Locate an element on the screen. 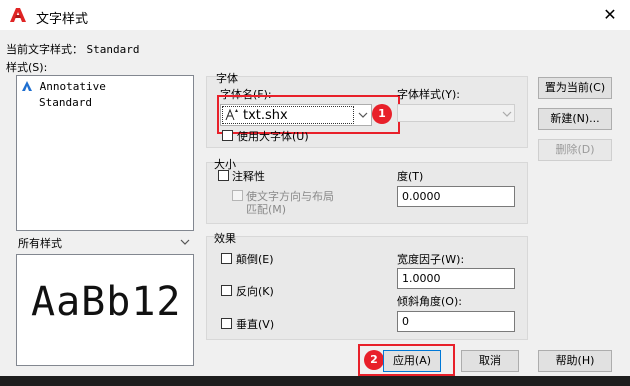 The image size is (630, 386). width-factor-label: 宽度因子(W): is located at coordinates (431, 259).